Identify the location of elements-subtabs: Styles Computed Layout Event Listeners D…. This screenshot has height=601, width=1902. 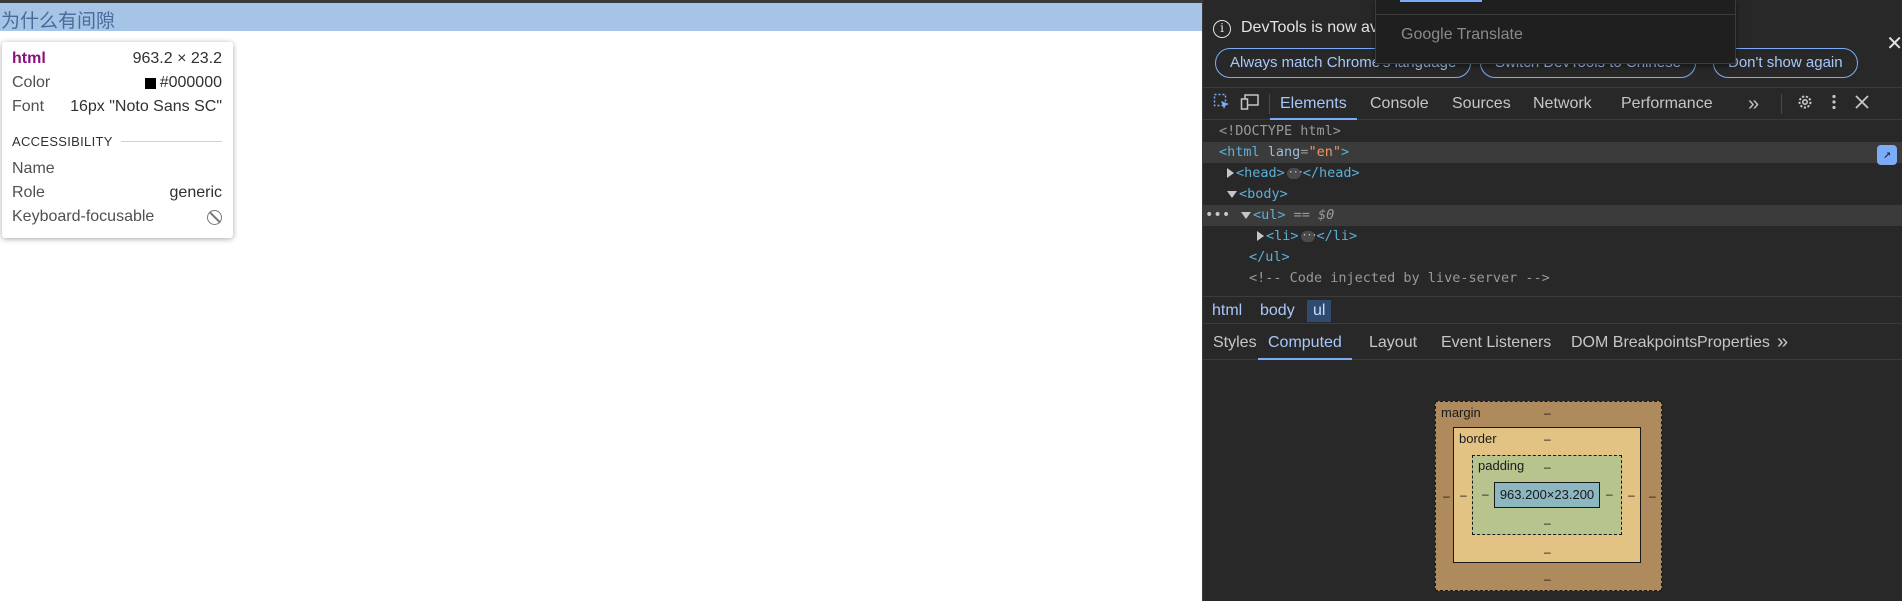
(1552, 342).